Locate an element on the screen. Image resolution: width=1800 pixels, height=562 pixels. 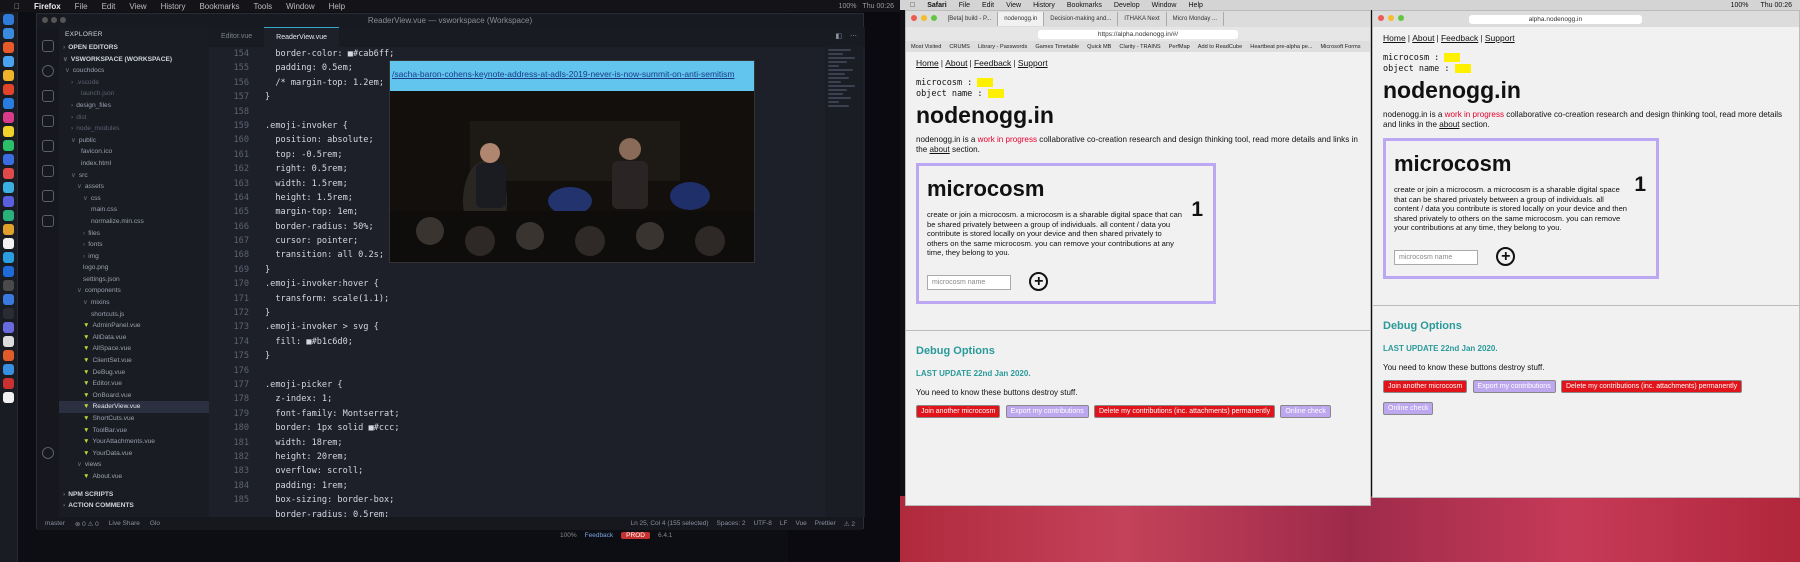
file-tree-item: ▼ ReaderView.vue is located at coordinates (134, 407).